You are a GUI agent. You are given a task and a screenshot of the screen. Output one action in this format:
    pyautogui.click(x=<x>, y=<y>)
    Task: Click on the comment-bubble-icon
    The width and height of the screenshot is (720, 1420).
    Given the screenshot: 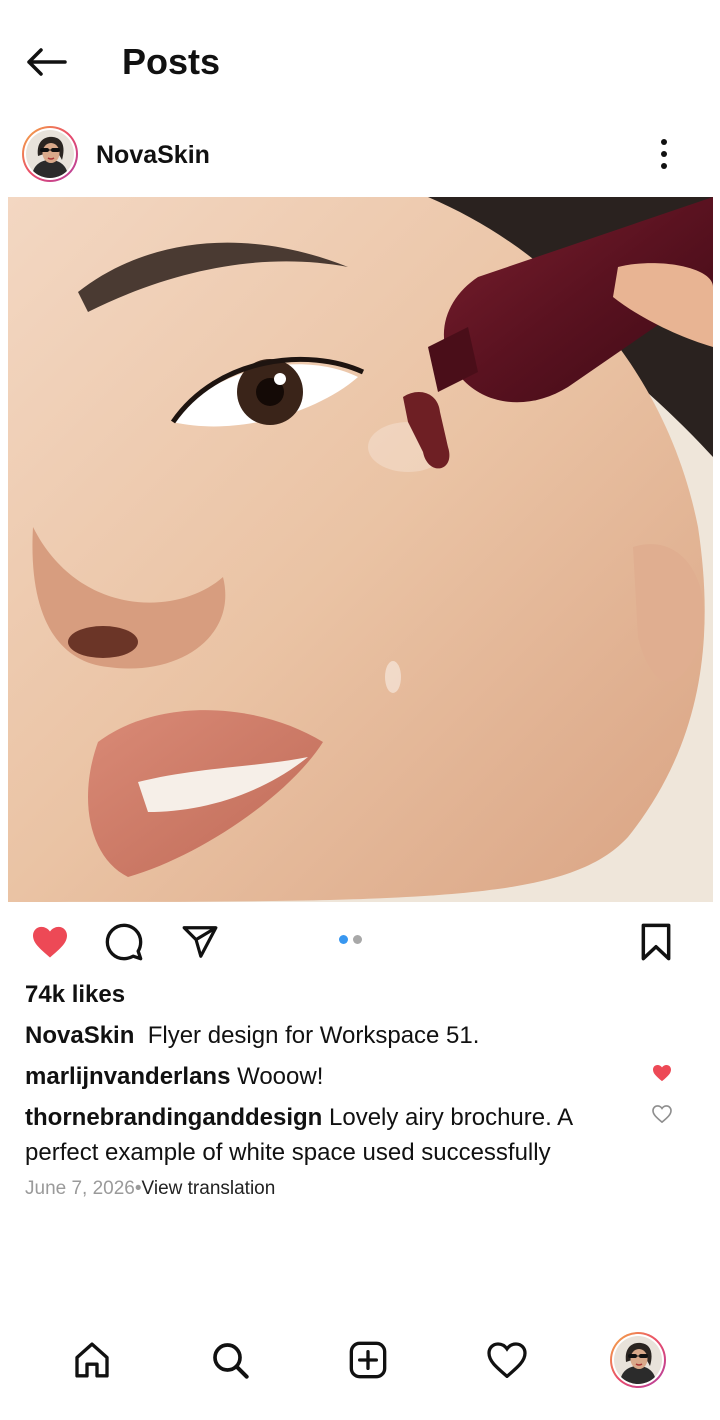 What is the action you would take?
    pyautogui.click(x=124, y=942)
    